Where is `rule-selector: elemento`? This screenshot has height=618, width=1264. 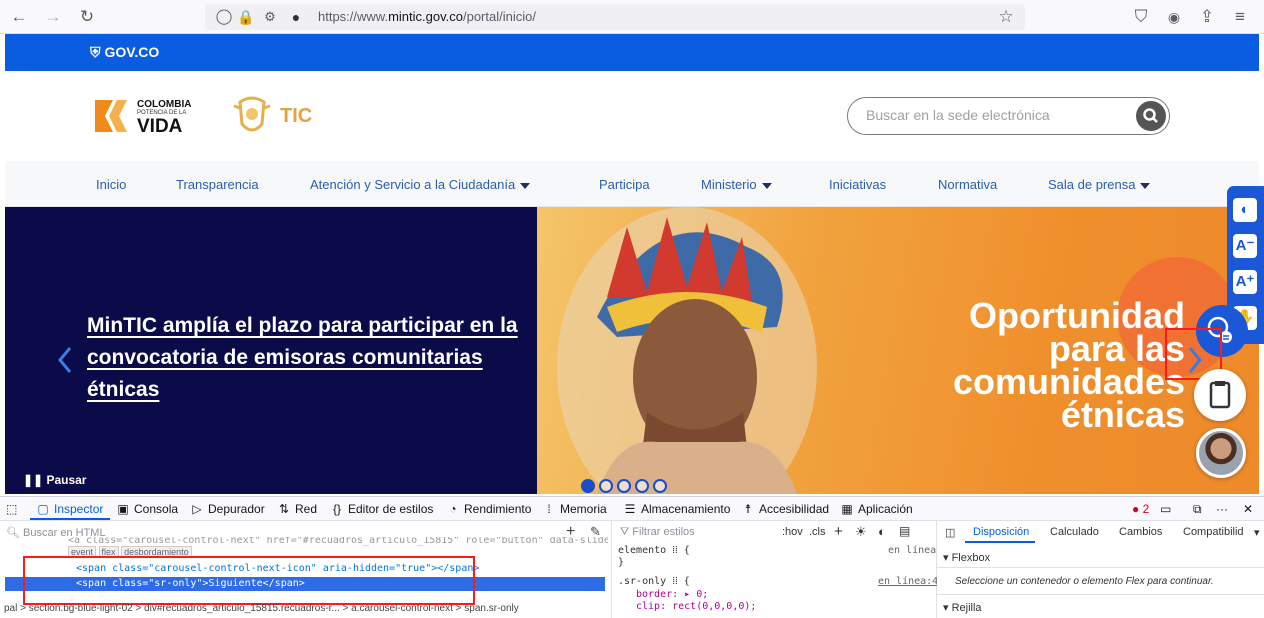 rule-selector: elemento is located at coordinates (642, 550).